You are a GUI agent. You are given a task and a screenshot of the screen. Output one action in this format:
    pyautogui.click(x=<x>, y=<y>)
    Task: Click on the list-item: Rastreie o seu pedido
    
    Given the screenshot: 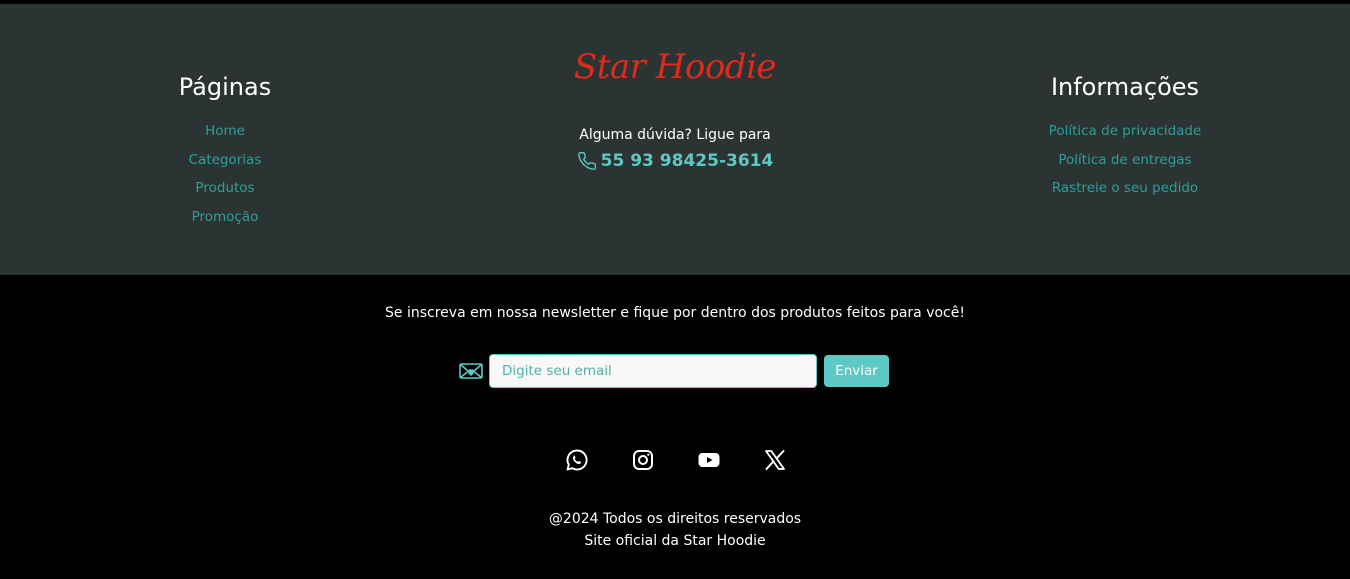 What is the action you would take?
    pyautogui.click(x=1125, y=191)
    